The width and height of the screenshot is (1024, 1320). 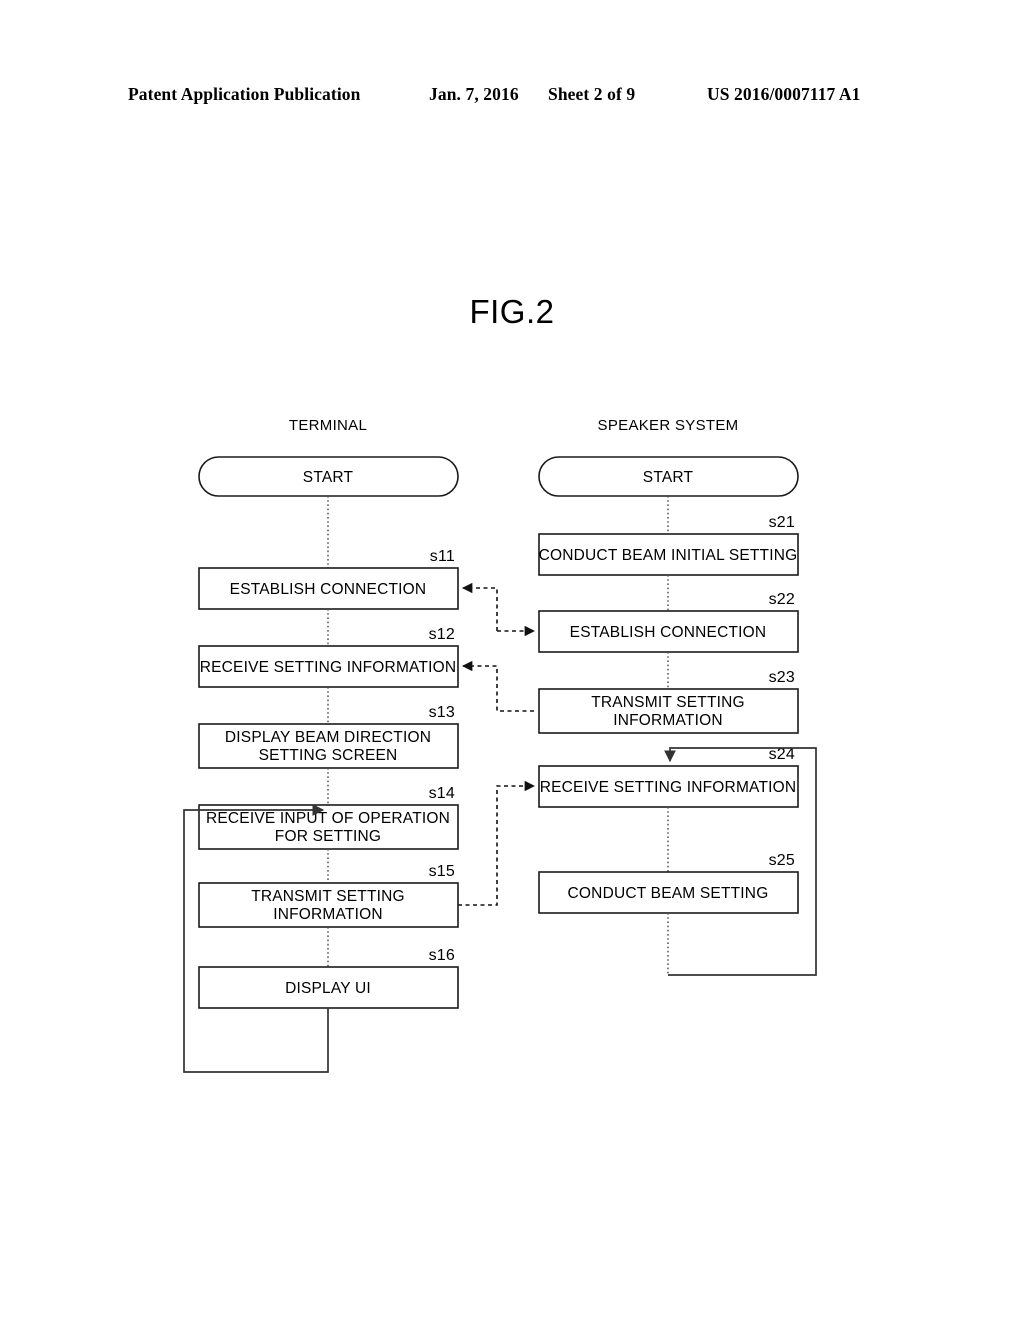 What do you see at coordinates (497, 686) in the screenshot?
I see `msg-s23-to-s12` at bounding box center [497, 686].